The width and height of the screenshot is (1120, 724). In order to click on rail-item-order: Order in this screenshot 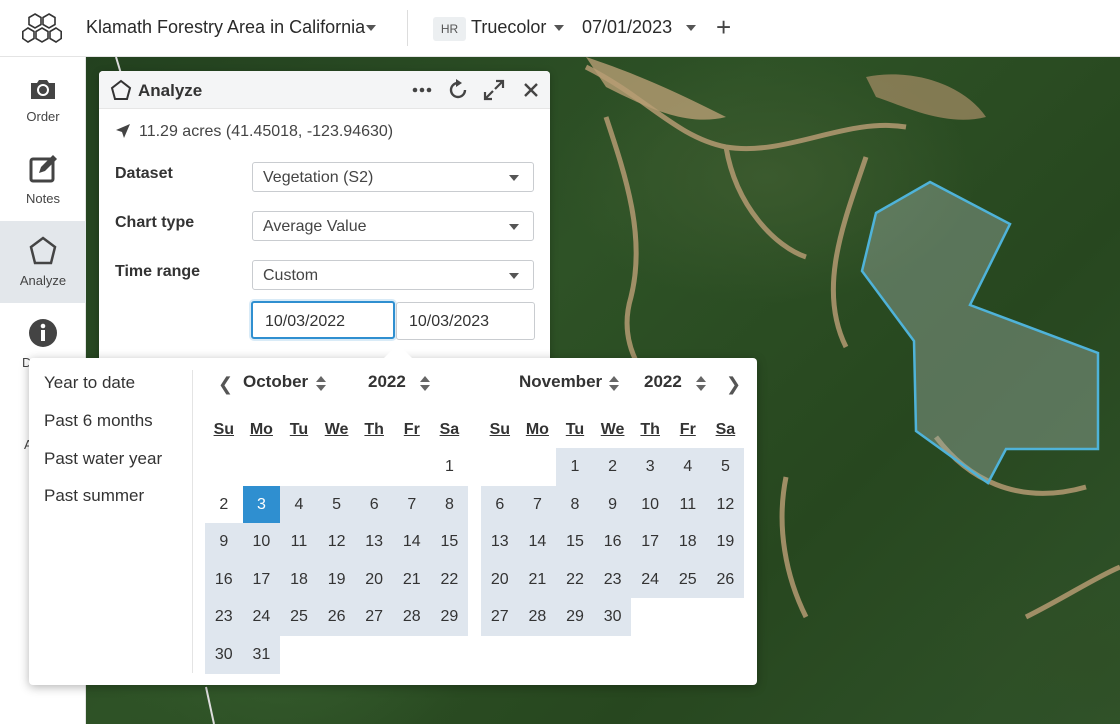, I will do `click(43, 98)`.